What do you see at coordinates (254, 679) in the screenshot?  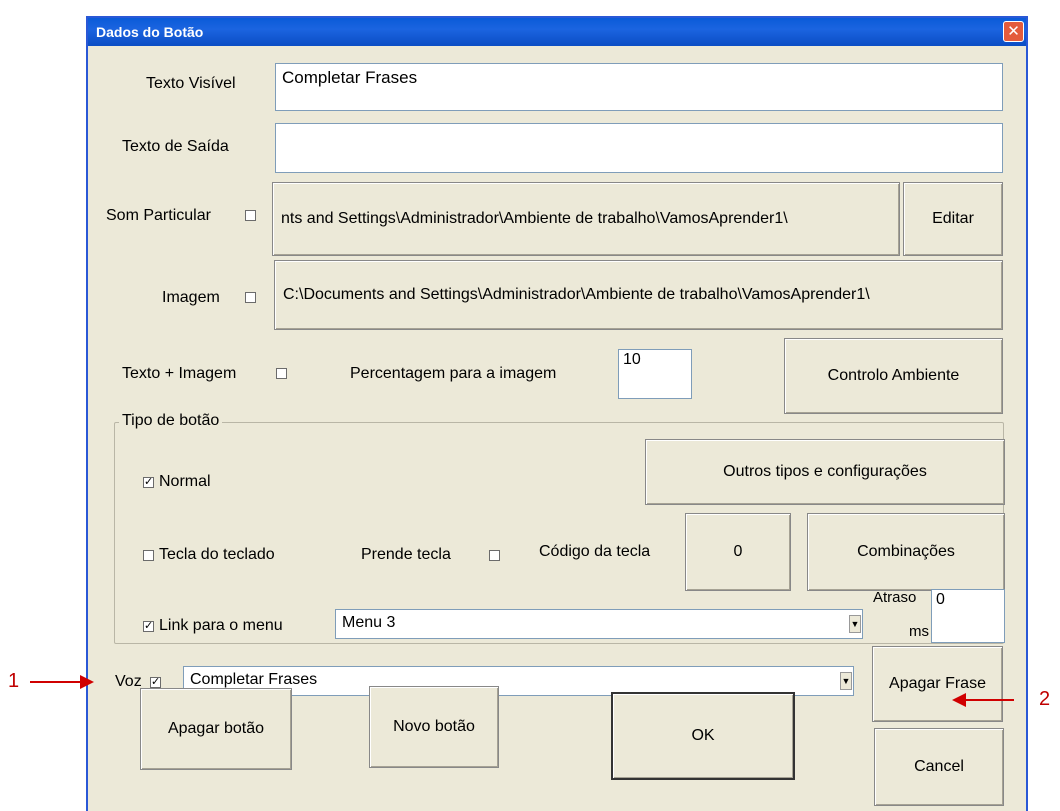 I see `voz-select-value: Completar Frases` at bounding box center [254, 679].